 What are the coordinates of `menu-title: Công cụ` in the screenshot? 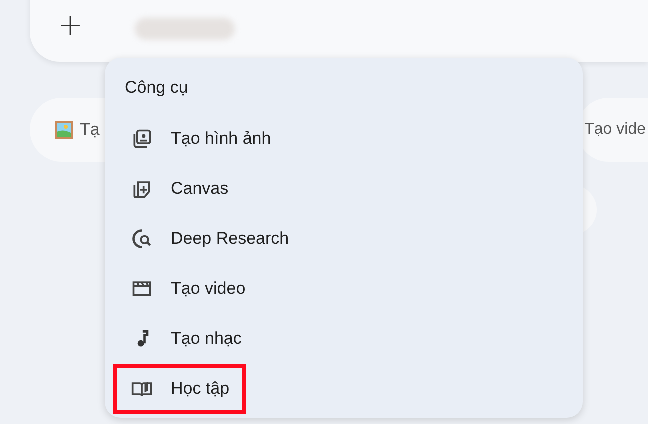 It's located at (157, 88).